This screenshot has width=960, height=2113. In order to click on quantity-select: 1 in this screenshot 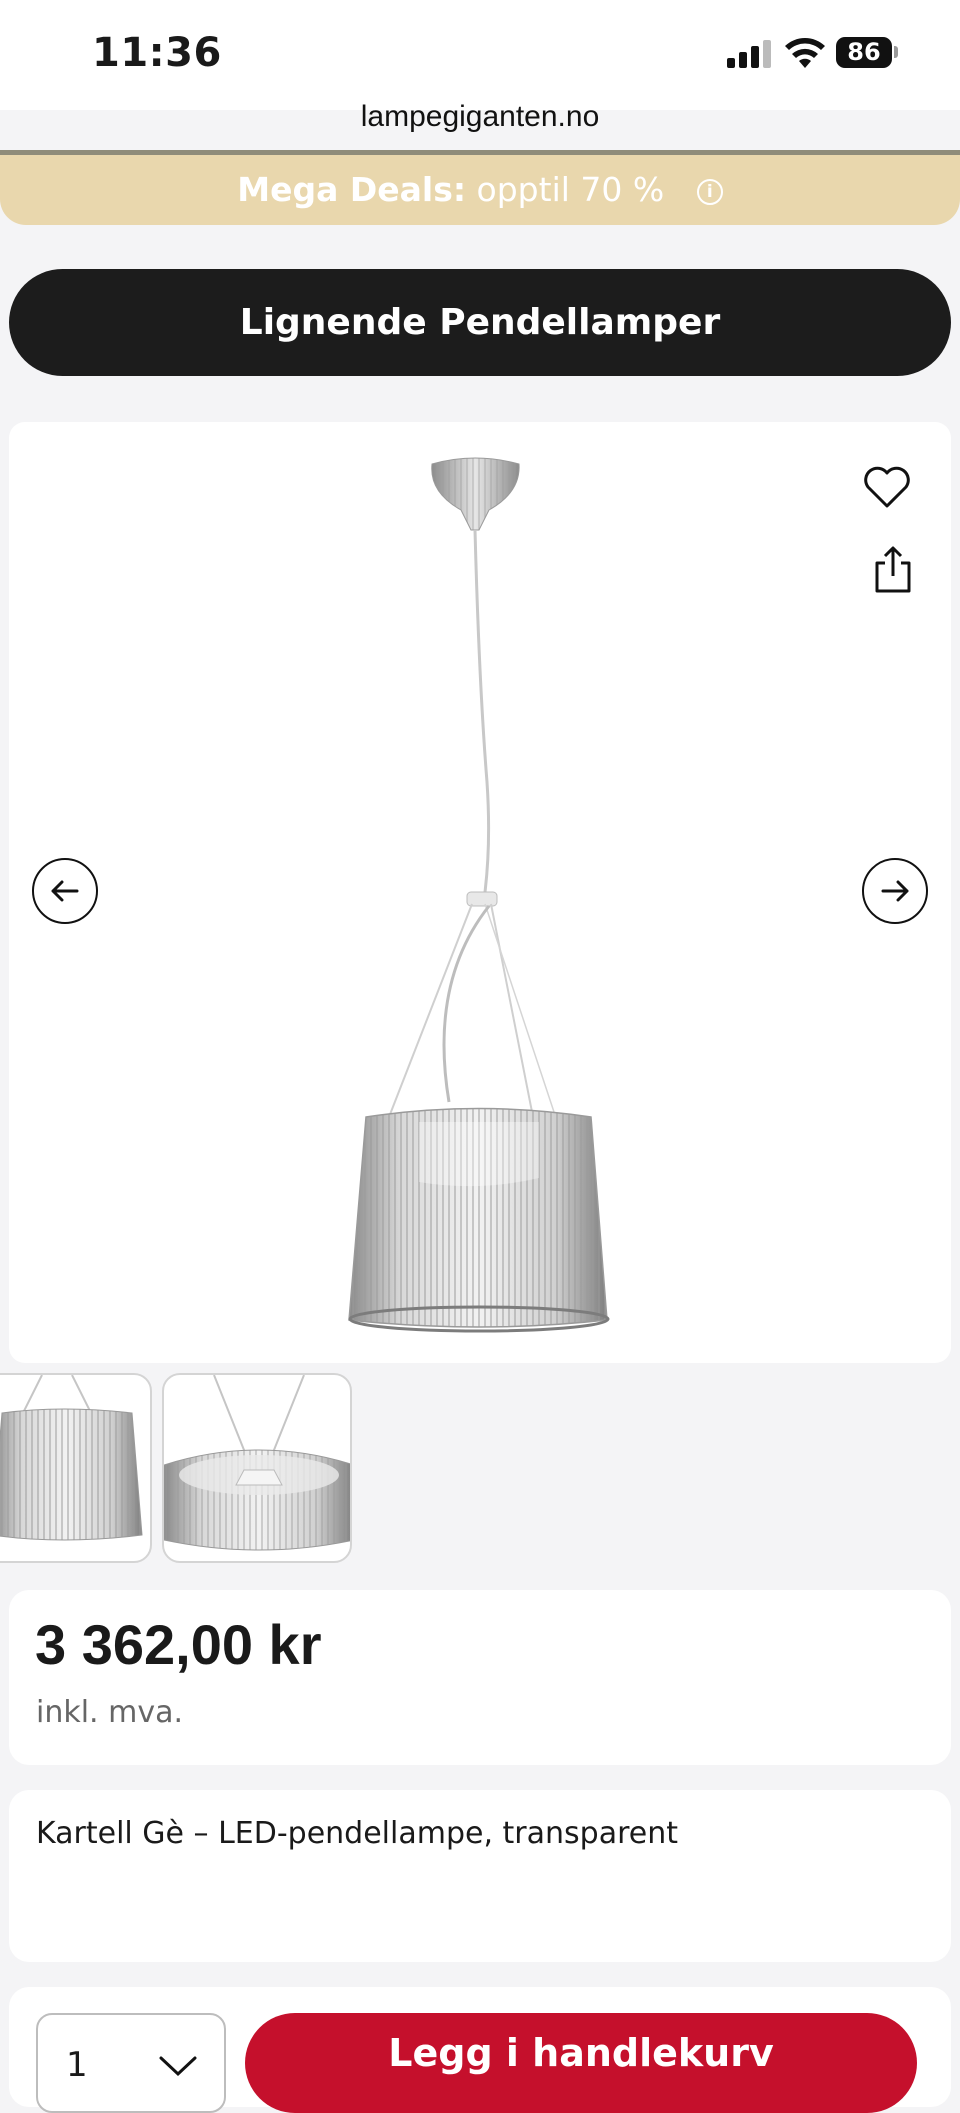, I will do `click(131, 2063)`.